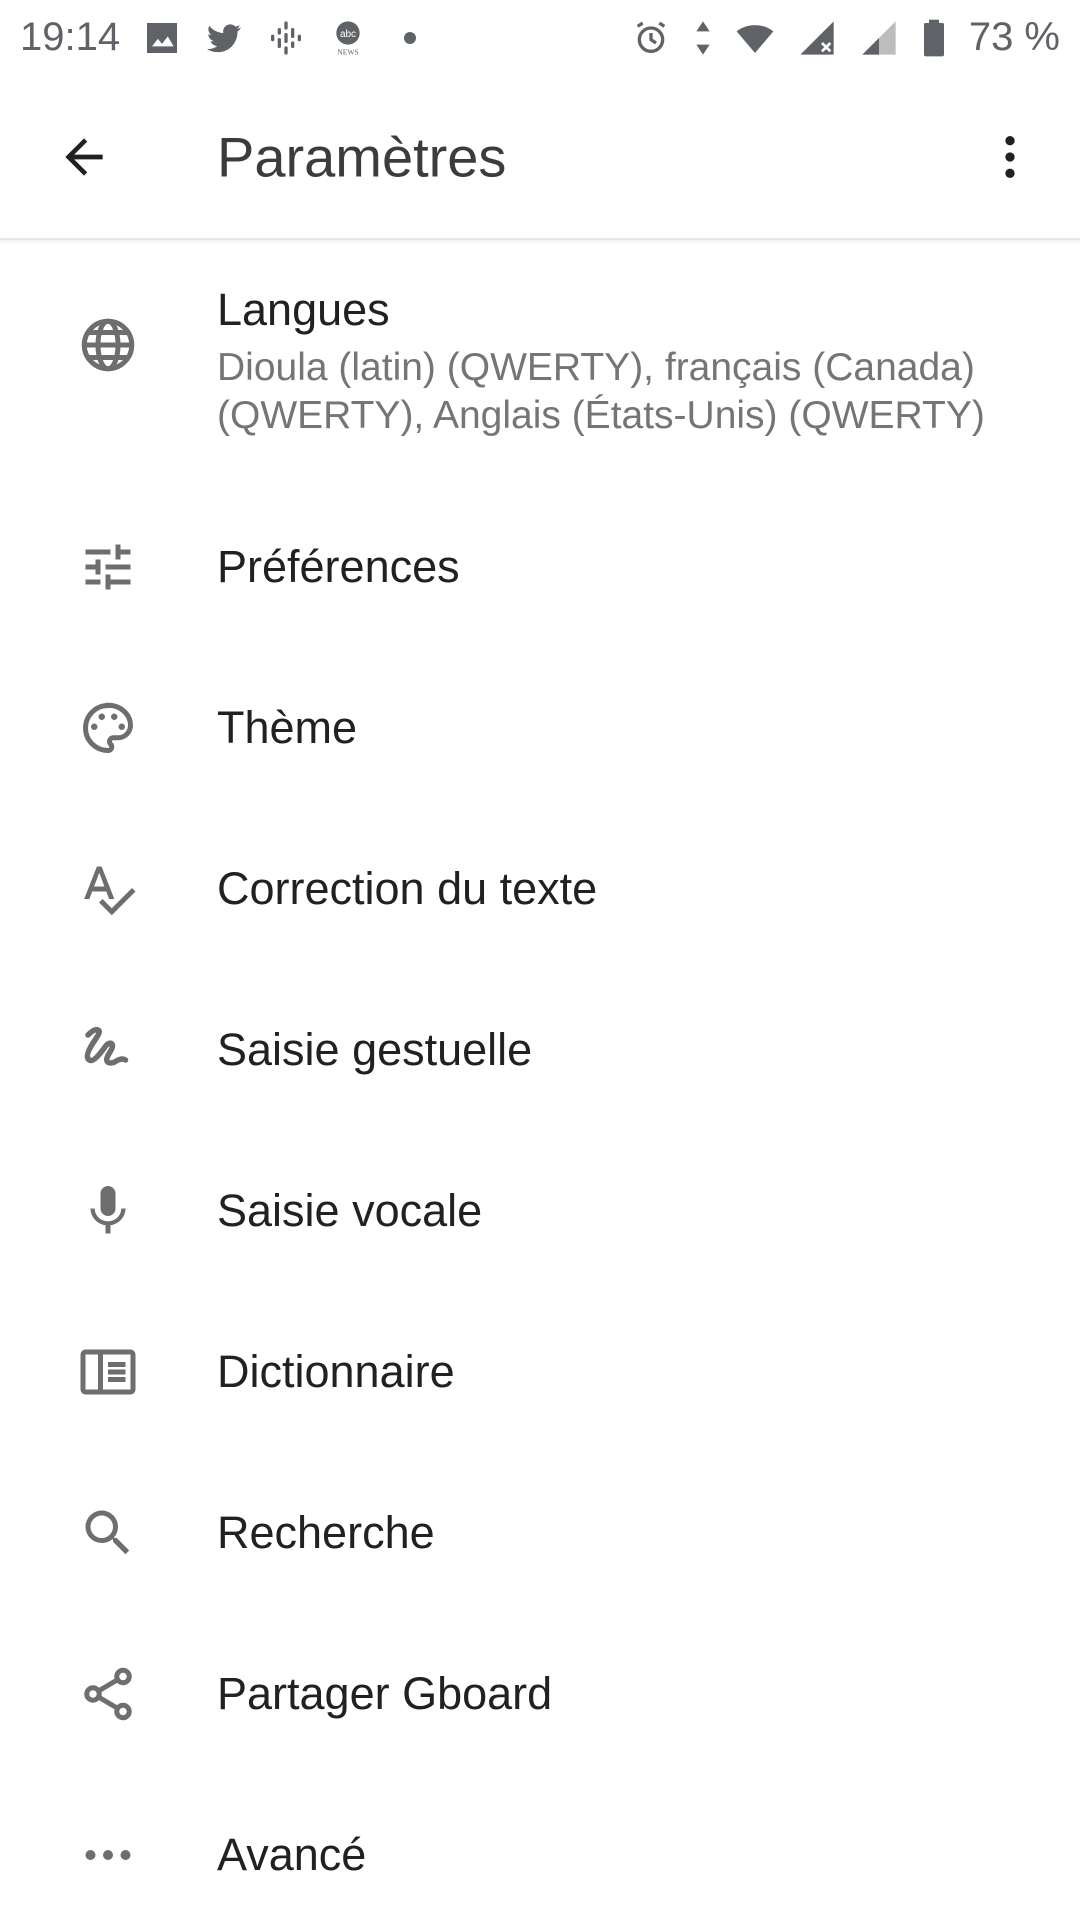 The width and height of the screenshot is (1080, 1920). What do you see at coordinates (336, 1371) in the screenshot?
I see `settings-item-title: Dictionnaire` at bounding box center [336, 1371].